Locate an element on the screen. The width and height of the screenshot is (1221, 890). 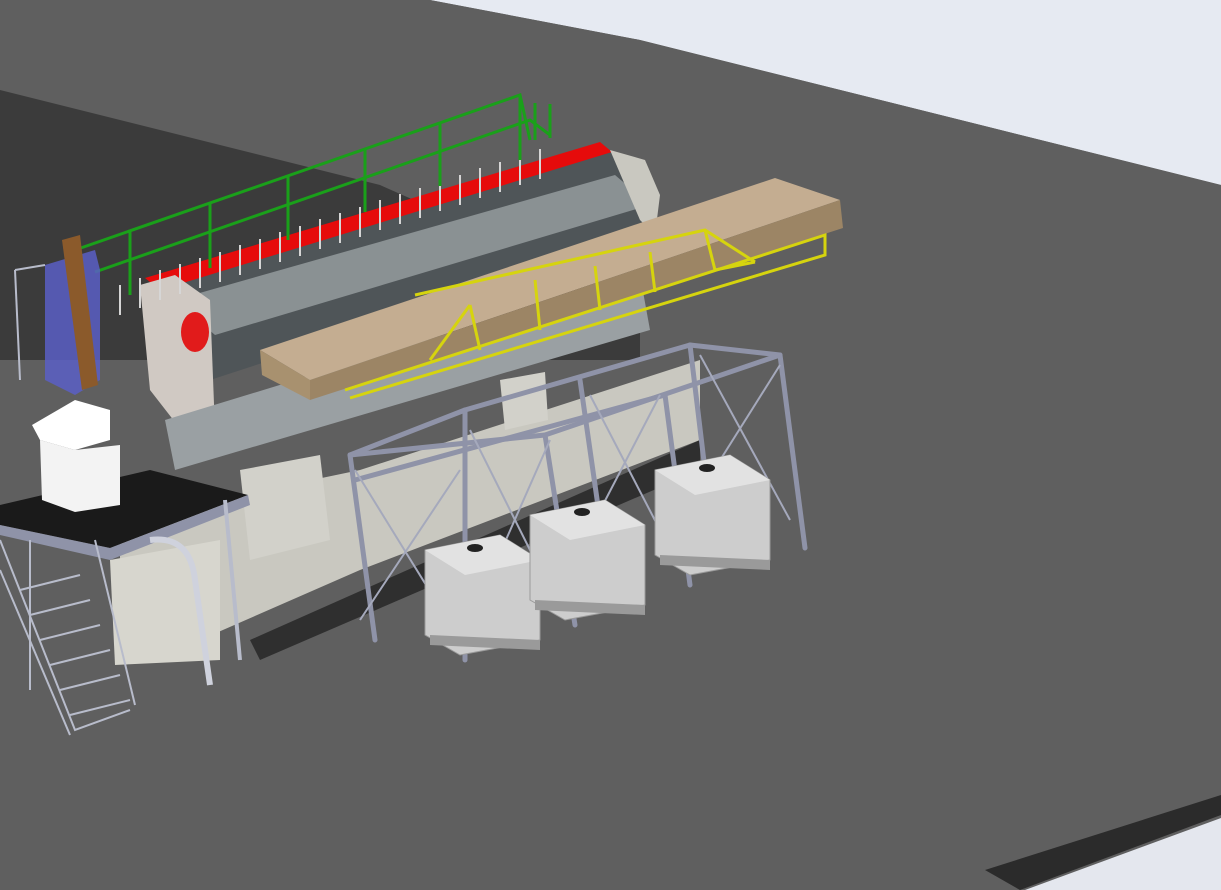
drum-end-hole is located at coordinates (195, 332).